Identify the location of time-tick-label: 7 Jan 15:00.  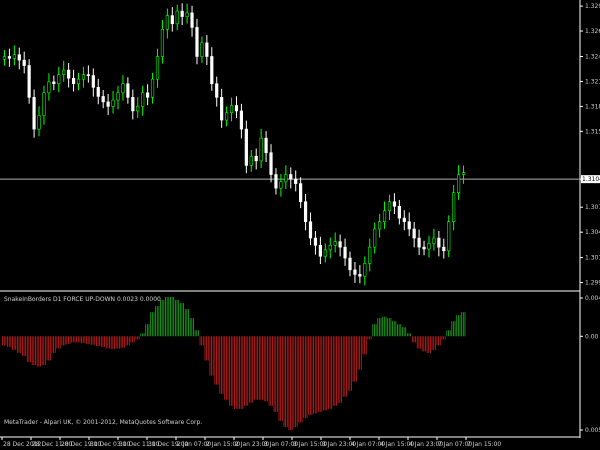
(484, 444).